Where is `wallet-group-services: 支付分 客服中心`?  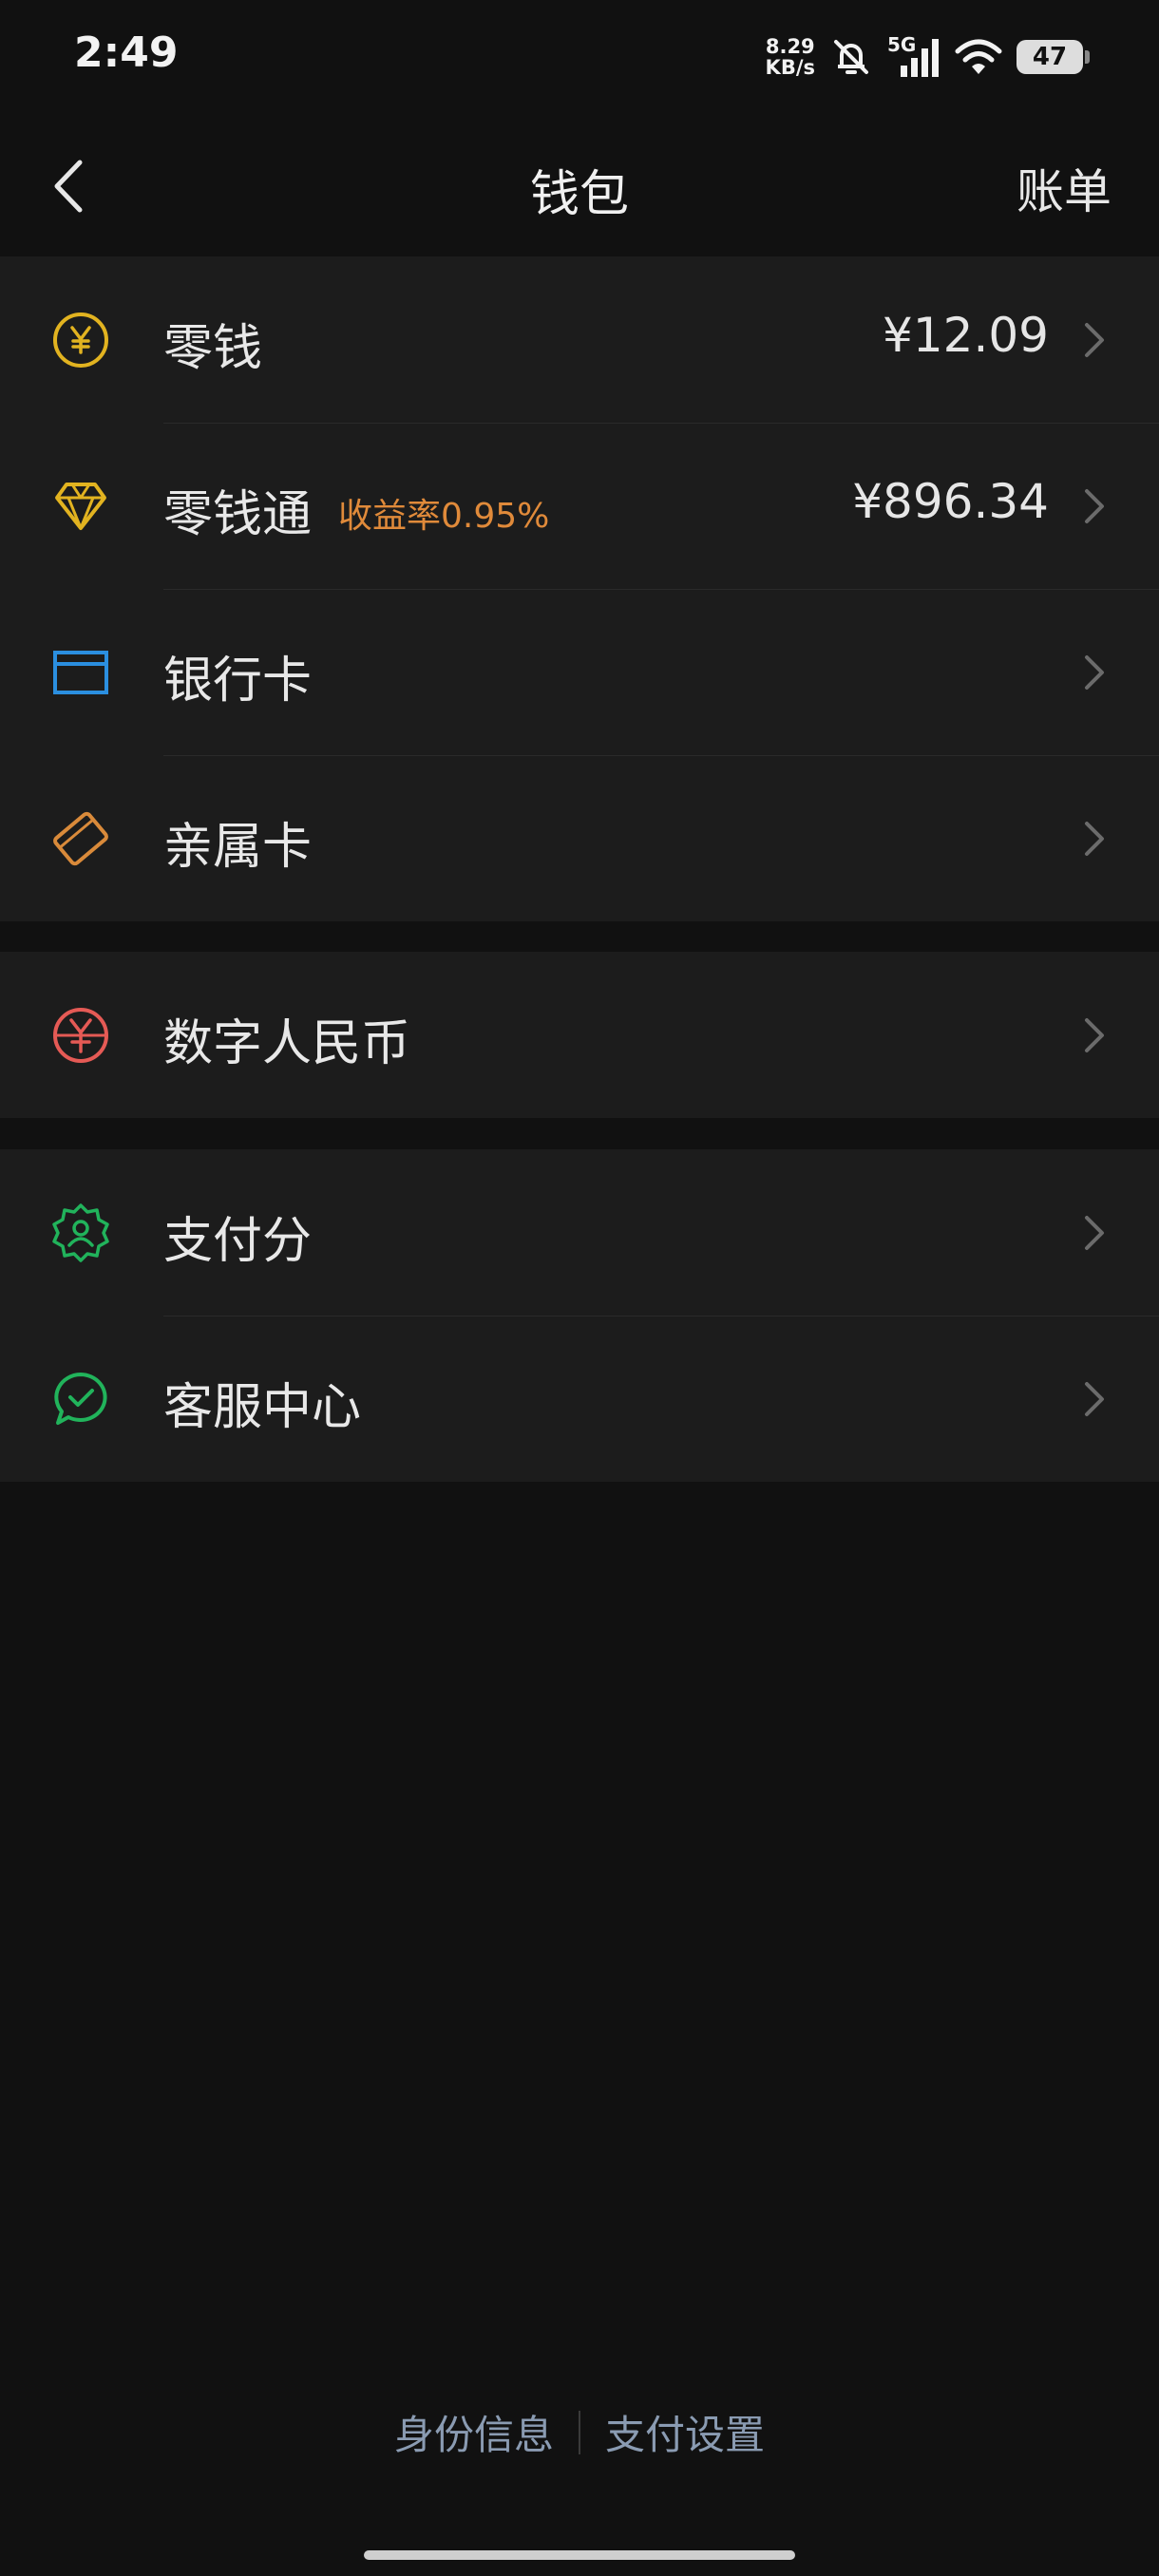
wallet-group-services: 支付分 客服中心 is located at coordinates (579, 1315).